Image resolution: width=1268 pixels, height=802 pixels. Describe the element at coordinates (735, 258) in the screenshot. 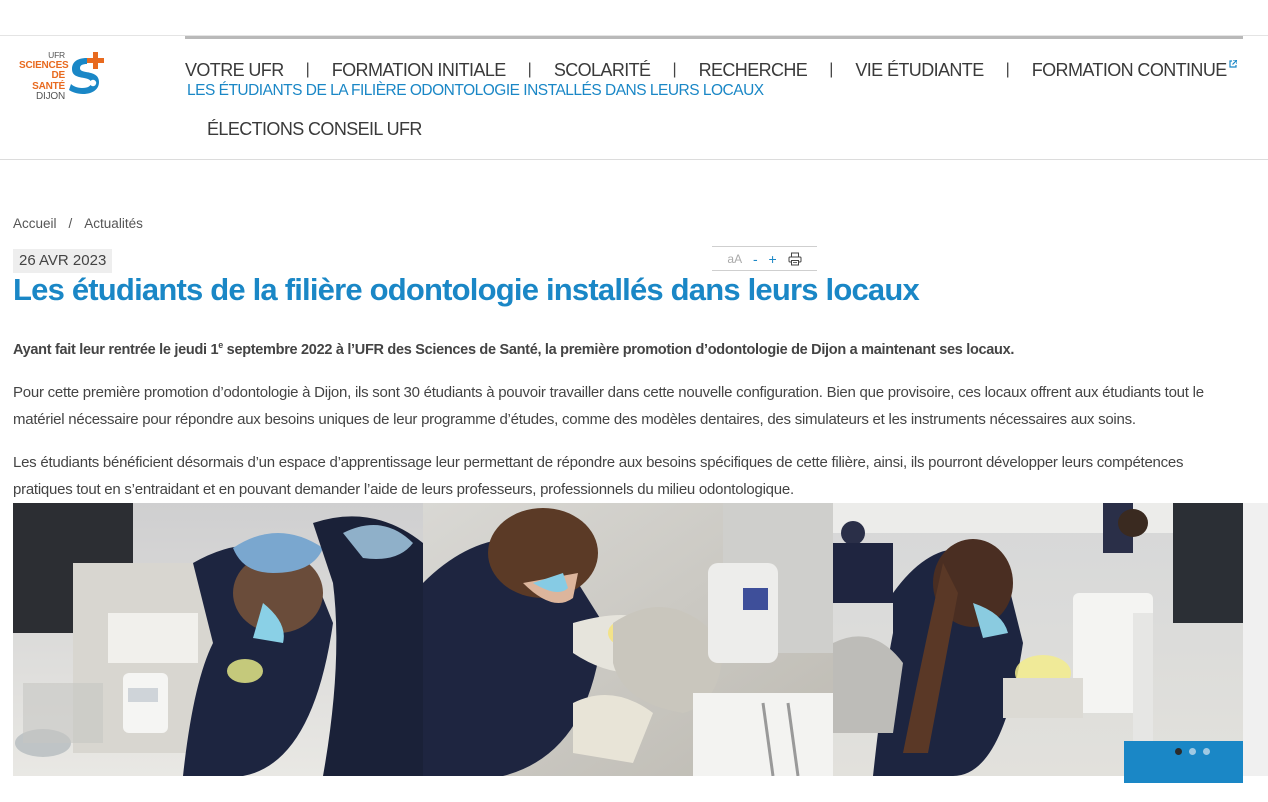

I see `font-size-label: aA` at that location.